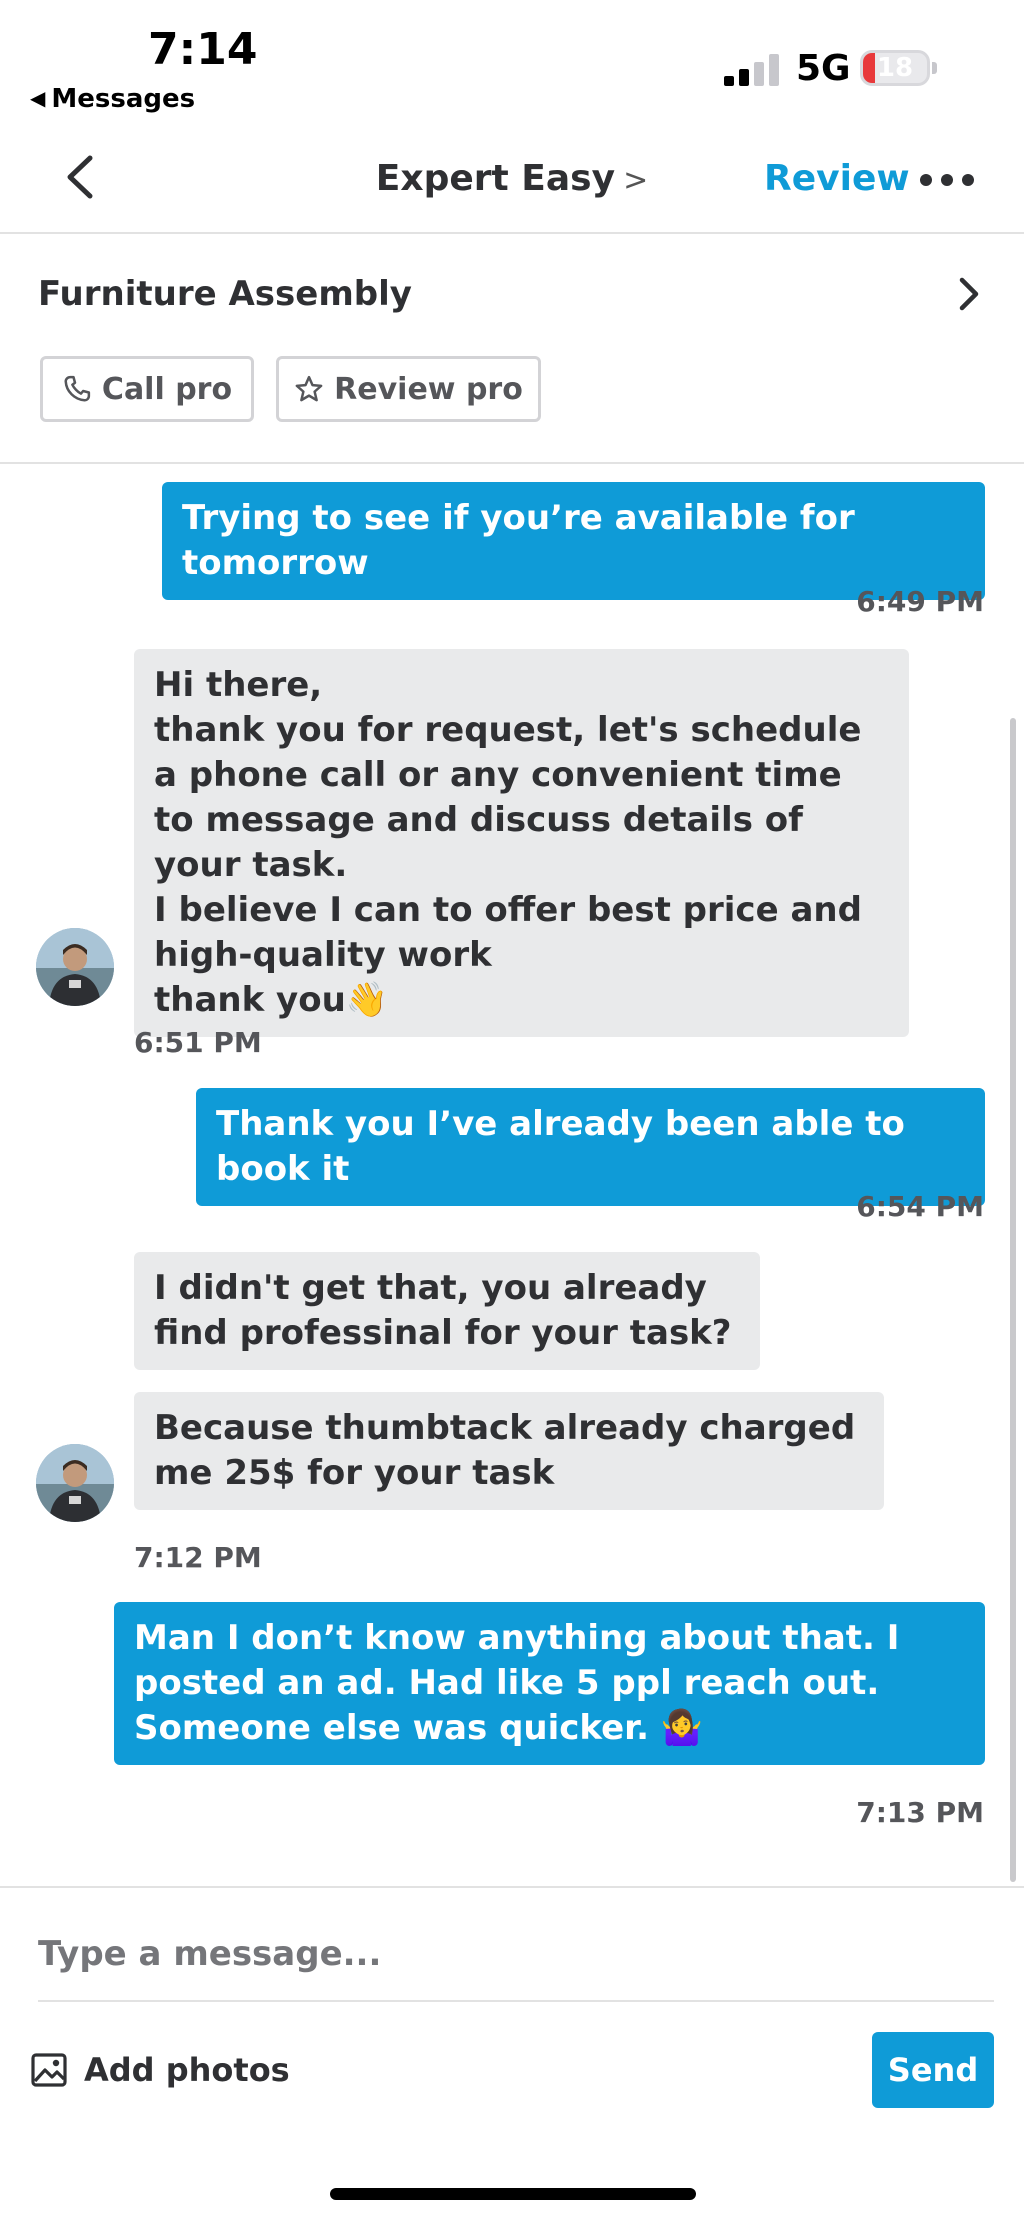  I want to click on input-underline, so click(516, 2001).